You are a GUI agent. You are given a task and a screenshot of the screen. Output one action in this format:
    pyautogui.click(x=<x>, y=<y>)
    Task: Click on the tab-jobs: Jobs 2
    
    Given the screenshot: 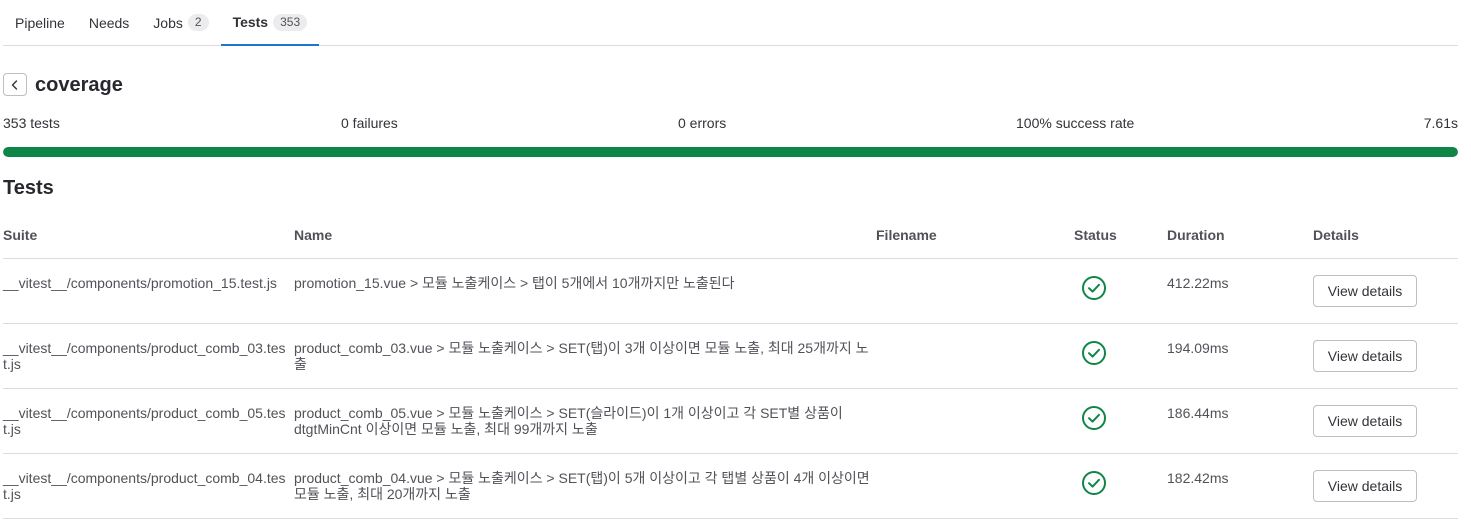 What is the action you would take?
    pyautogui.click(x=180, y=22)
    